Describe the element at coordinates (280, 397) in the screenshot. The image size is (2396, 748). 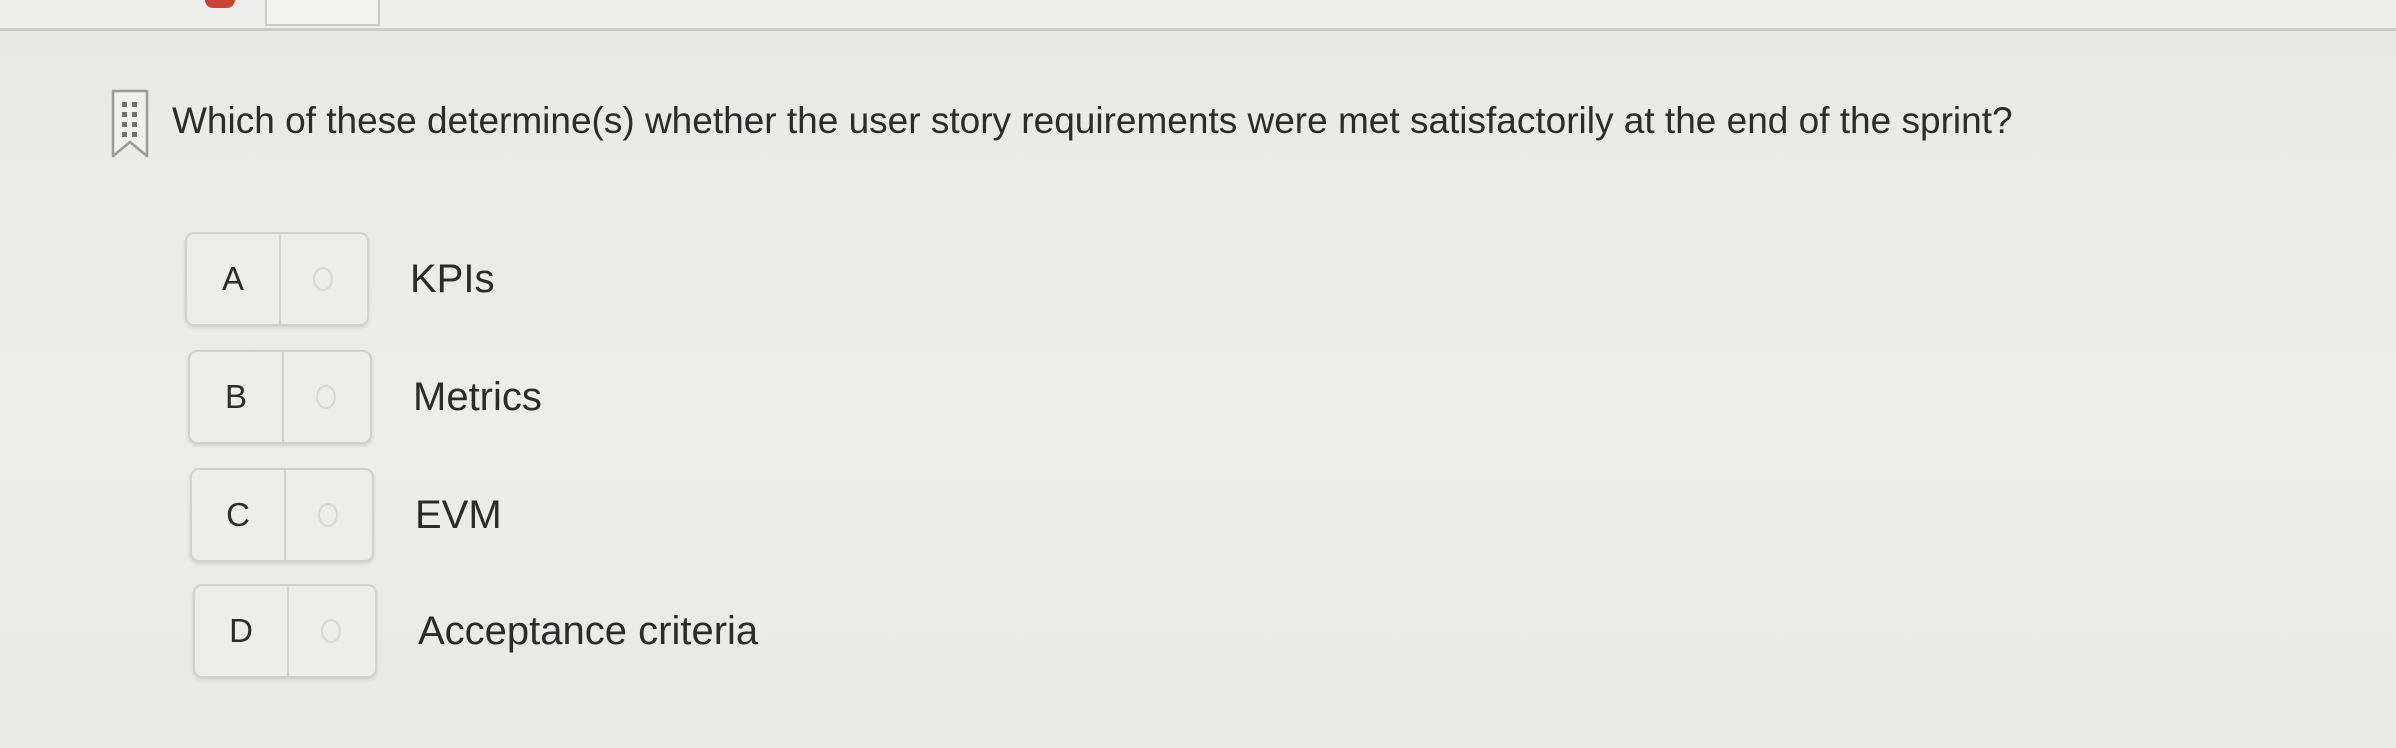
I see `choice-selector: B` at that location.